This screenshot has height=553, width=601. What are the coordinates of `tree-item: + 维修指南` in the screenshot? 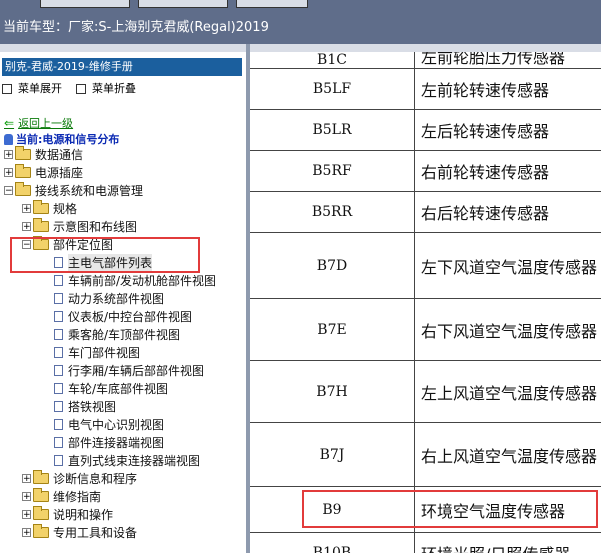 It's located at (61, 496).